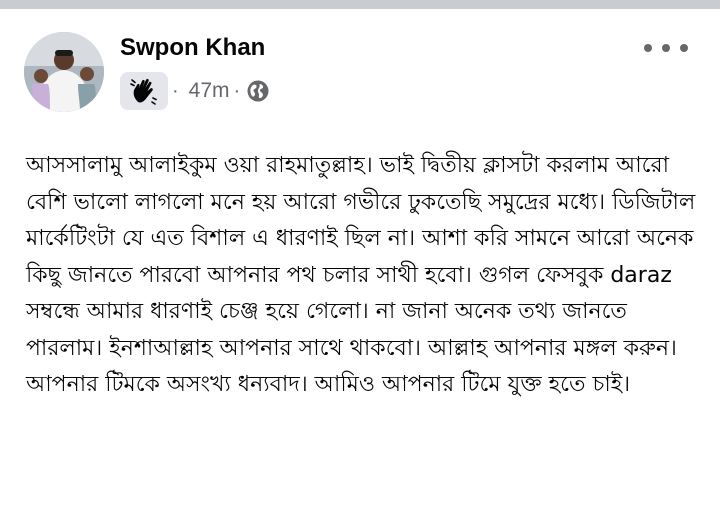 Image resolution: width=720 pixels, height=517 pixels. I want to click on post-time: 47m, so click(209, 91).